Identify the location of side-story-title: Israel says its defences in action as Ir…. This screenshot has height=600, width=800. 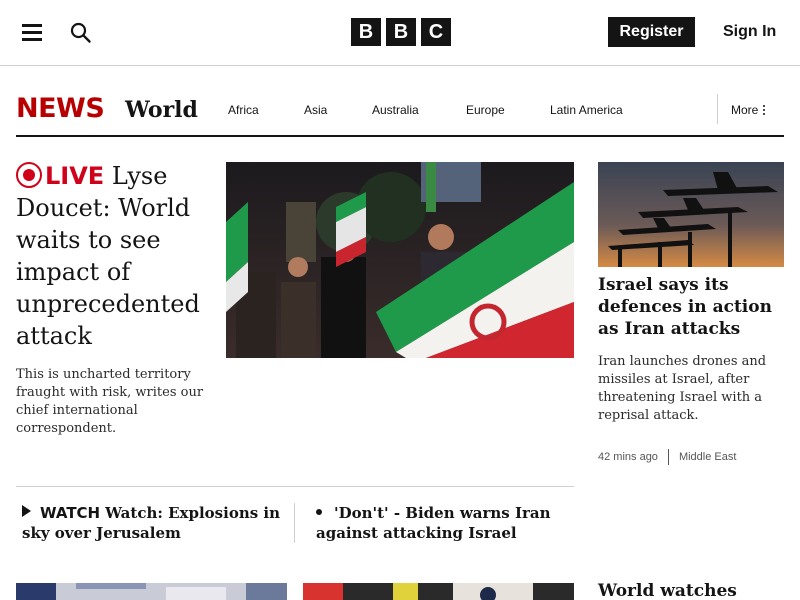
(691, 307).